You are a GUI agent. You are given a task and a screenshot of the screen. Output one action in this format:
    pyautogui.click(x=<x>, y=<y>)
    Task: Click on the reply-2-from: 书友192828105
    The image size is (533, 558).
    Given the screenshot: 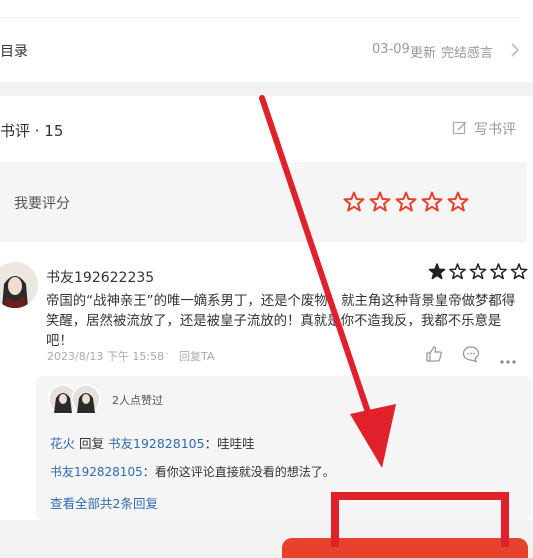 What is the action you would take?
    pyautogui.click(x=96, y=472)
    